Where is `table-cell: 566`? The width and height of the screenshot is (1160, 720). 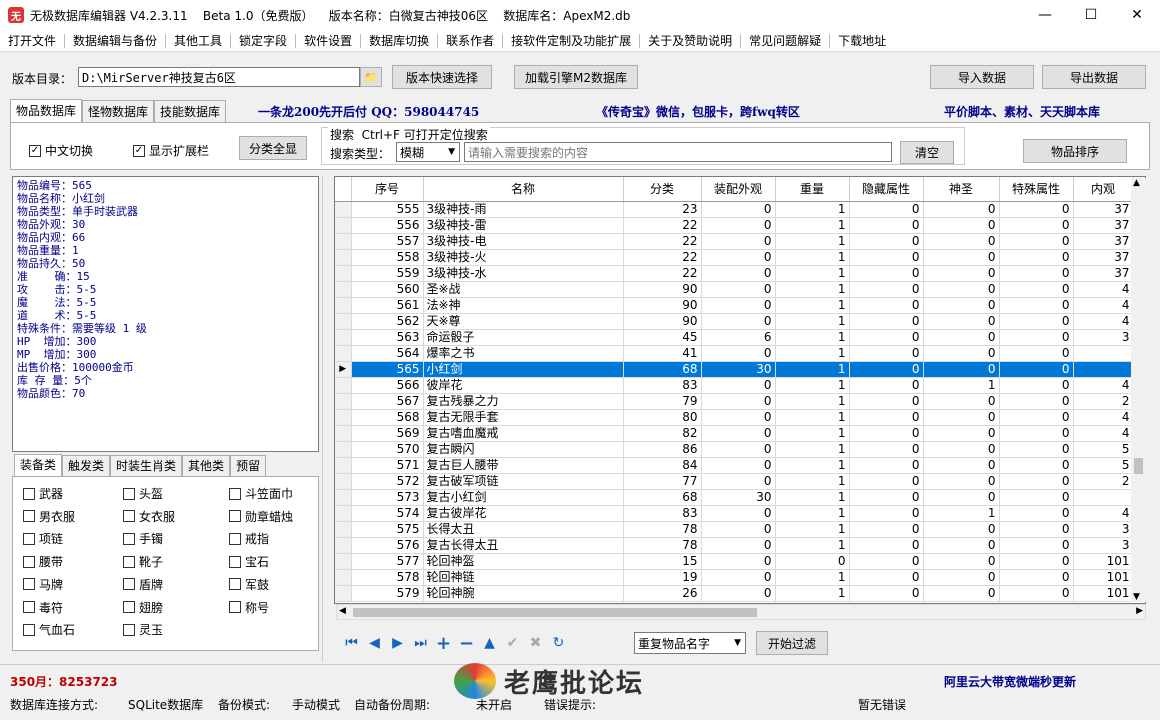
table-cell: 566 is located at coordinates (387, 385).